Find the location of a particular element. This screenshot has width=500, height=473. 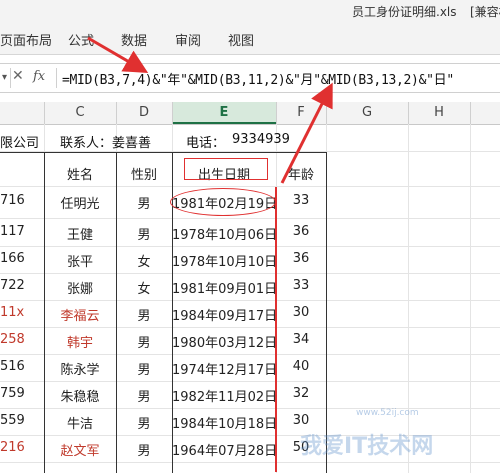

row-dob: 1980年03月12日 is located at coordinates (224, 341).